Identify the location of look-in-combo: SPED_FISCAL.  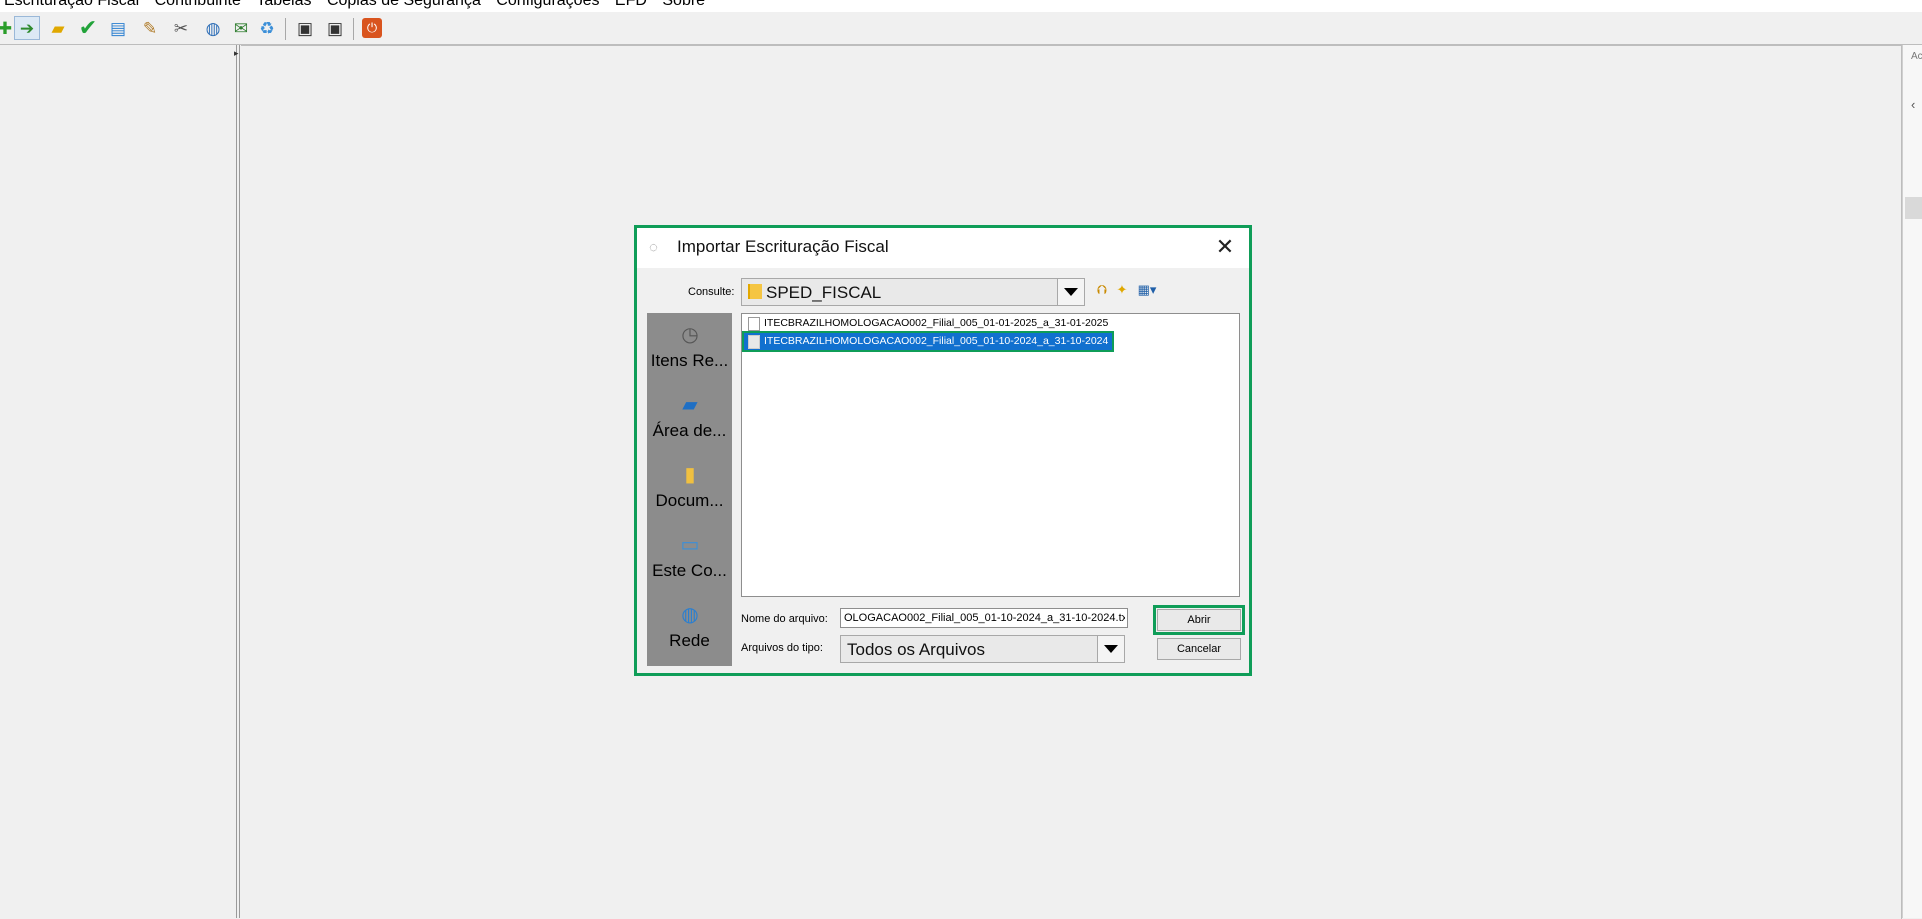
(913, 292).